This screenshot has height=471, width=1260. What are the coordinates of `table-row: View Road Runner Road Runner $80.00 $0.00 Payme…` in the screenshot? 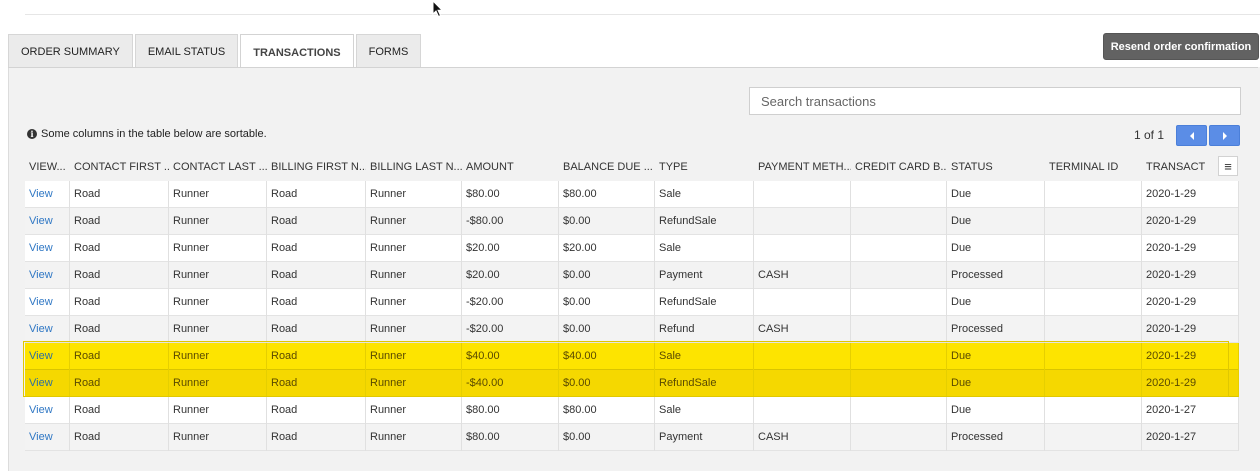 It's located at (632, 437).